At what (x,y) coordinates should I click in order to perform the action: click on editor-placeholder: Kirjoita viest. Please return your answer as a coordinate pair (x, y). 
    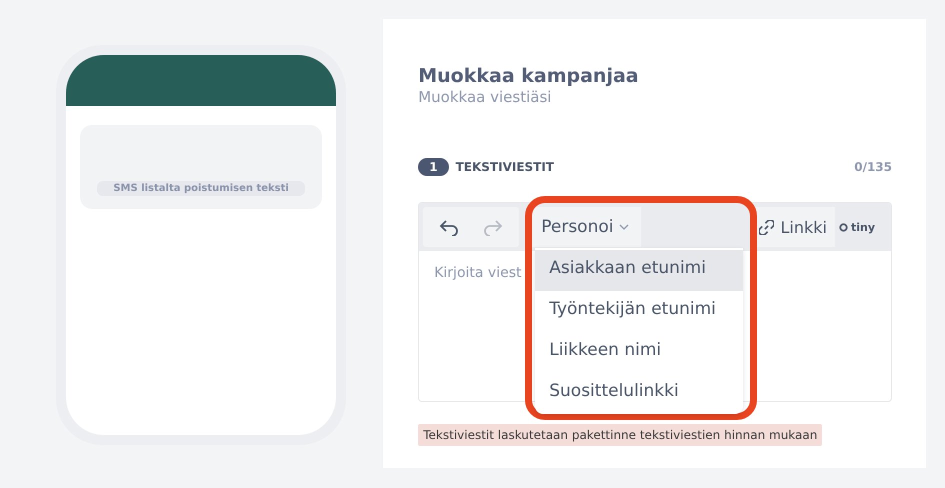
    Looking at the image, I should click on (478, 273).